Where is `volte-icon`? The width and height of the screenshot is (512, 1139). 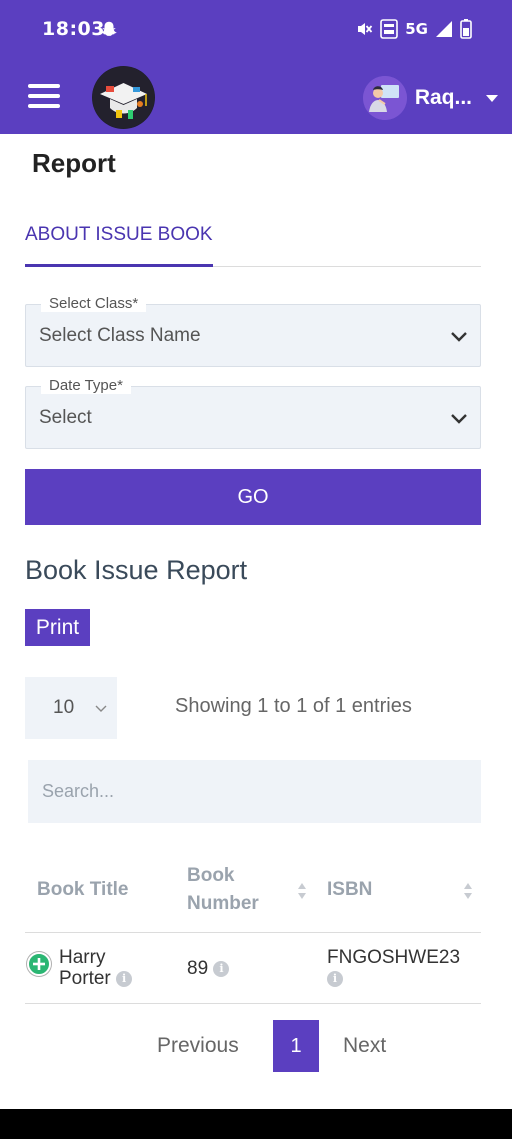 volte-icon is located at coordinates (389, 29).